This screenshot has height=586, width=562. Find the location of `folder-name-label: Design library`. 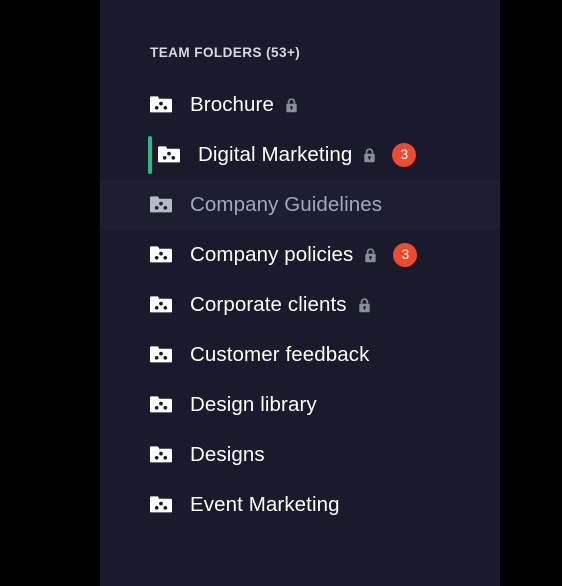

folder-name-label: Design library is located at coordinates (253, 404).